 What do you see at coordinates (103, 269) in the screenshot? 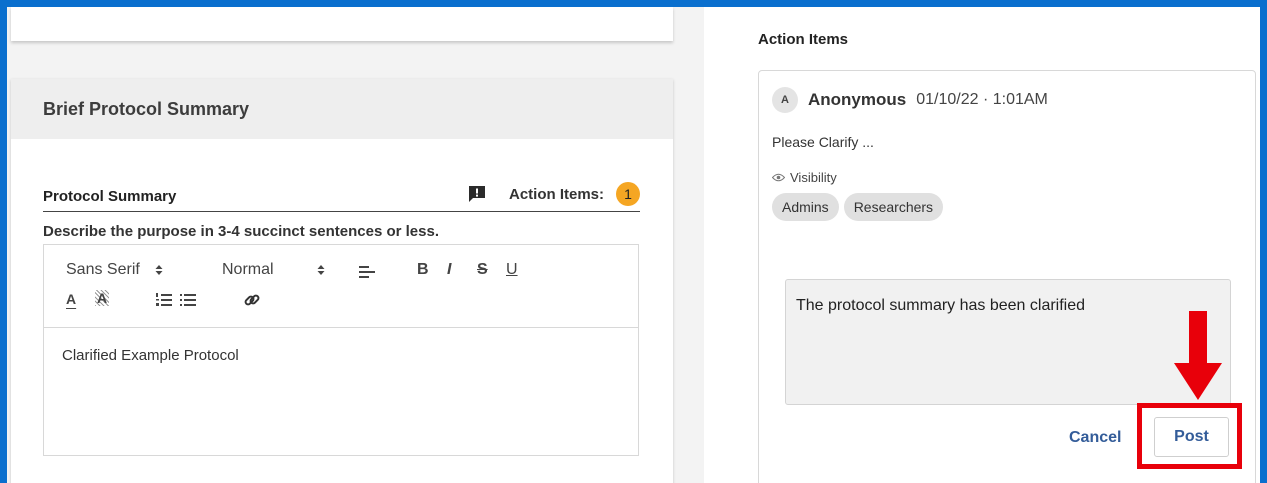
I see `font-select-value: Sans Serif` at bounding box center [103, 269].